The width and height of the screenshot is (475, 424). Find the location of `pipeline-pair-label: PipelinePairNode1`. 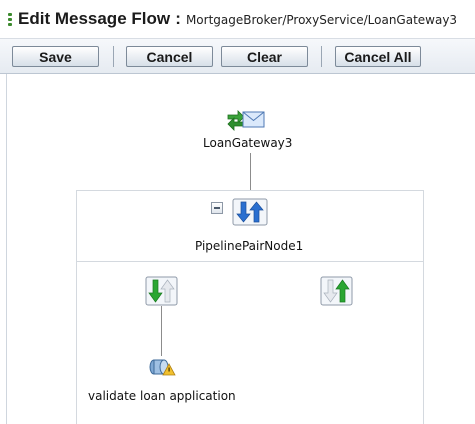

pipeline-pair-label: PipelinePairNode1 is located at coordinates (249, 246).